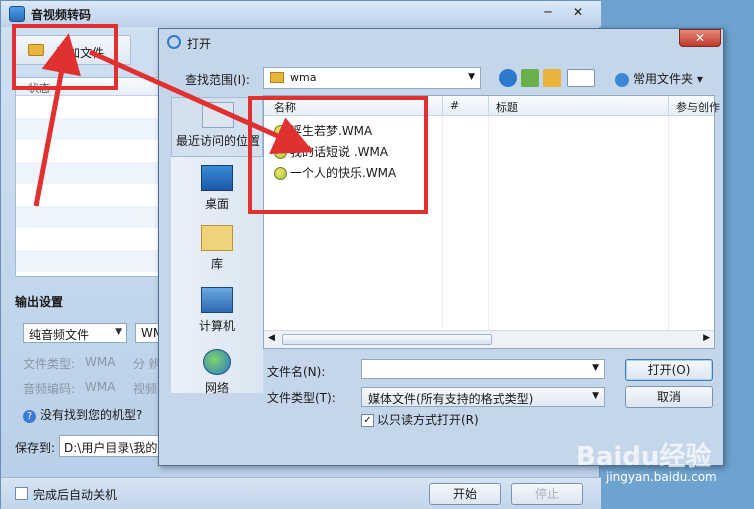  Describe the element at coordinates (661, 477) in the screenshot. I see `watermark-url: jingyan.baidu.com` at that location.